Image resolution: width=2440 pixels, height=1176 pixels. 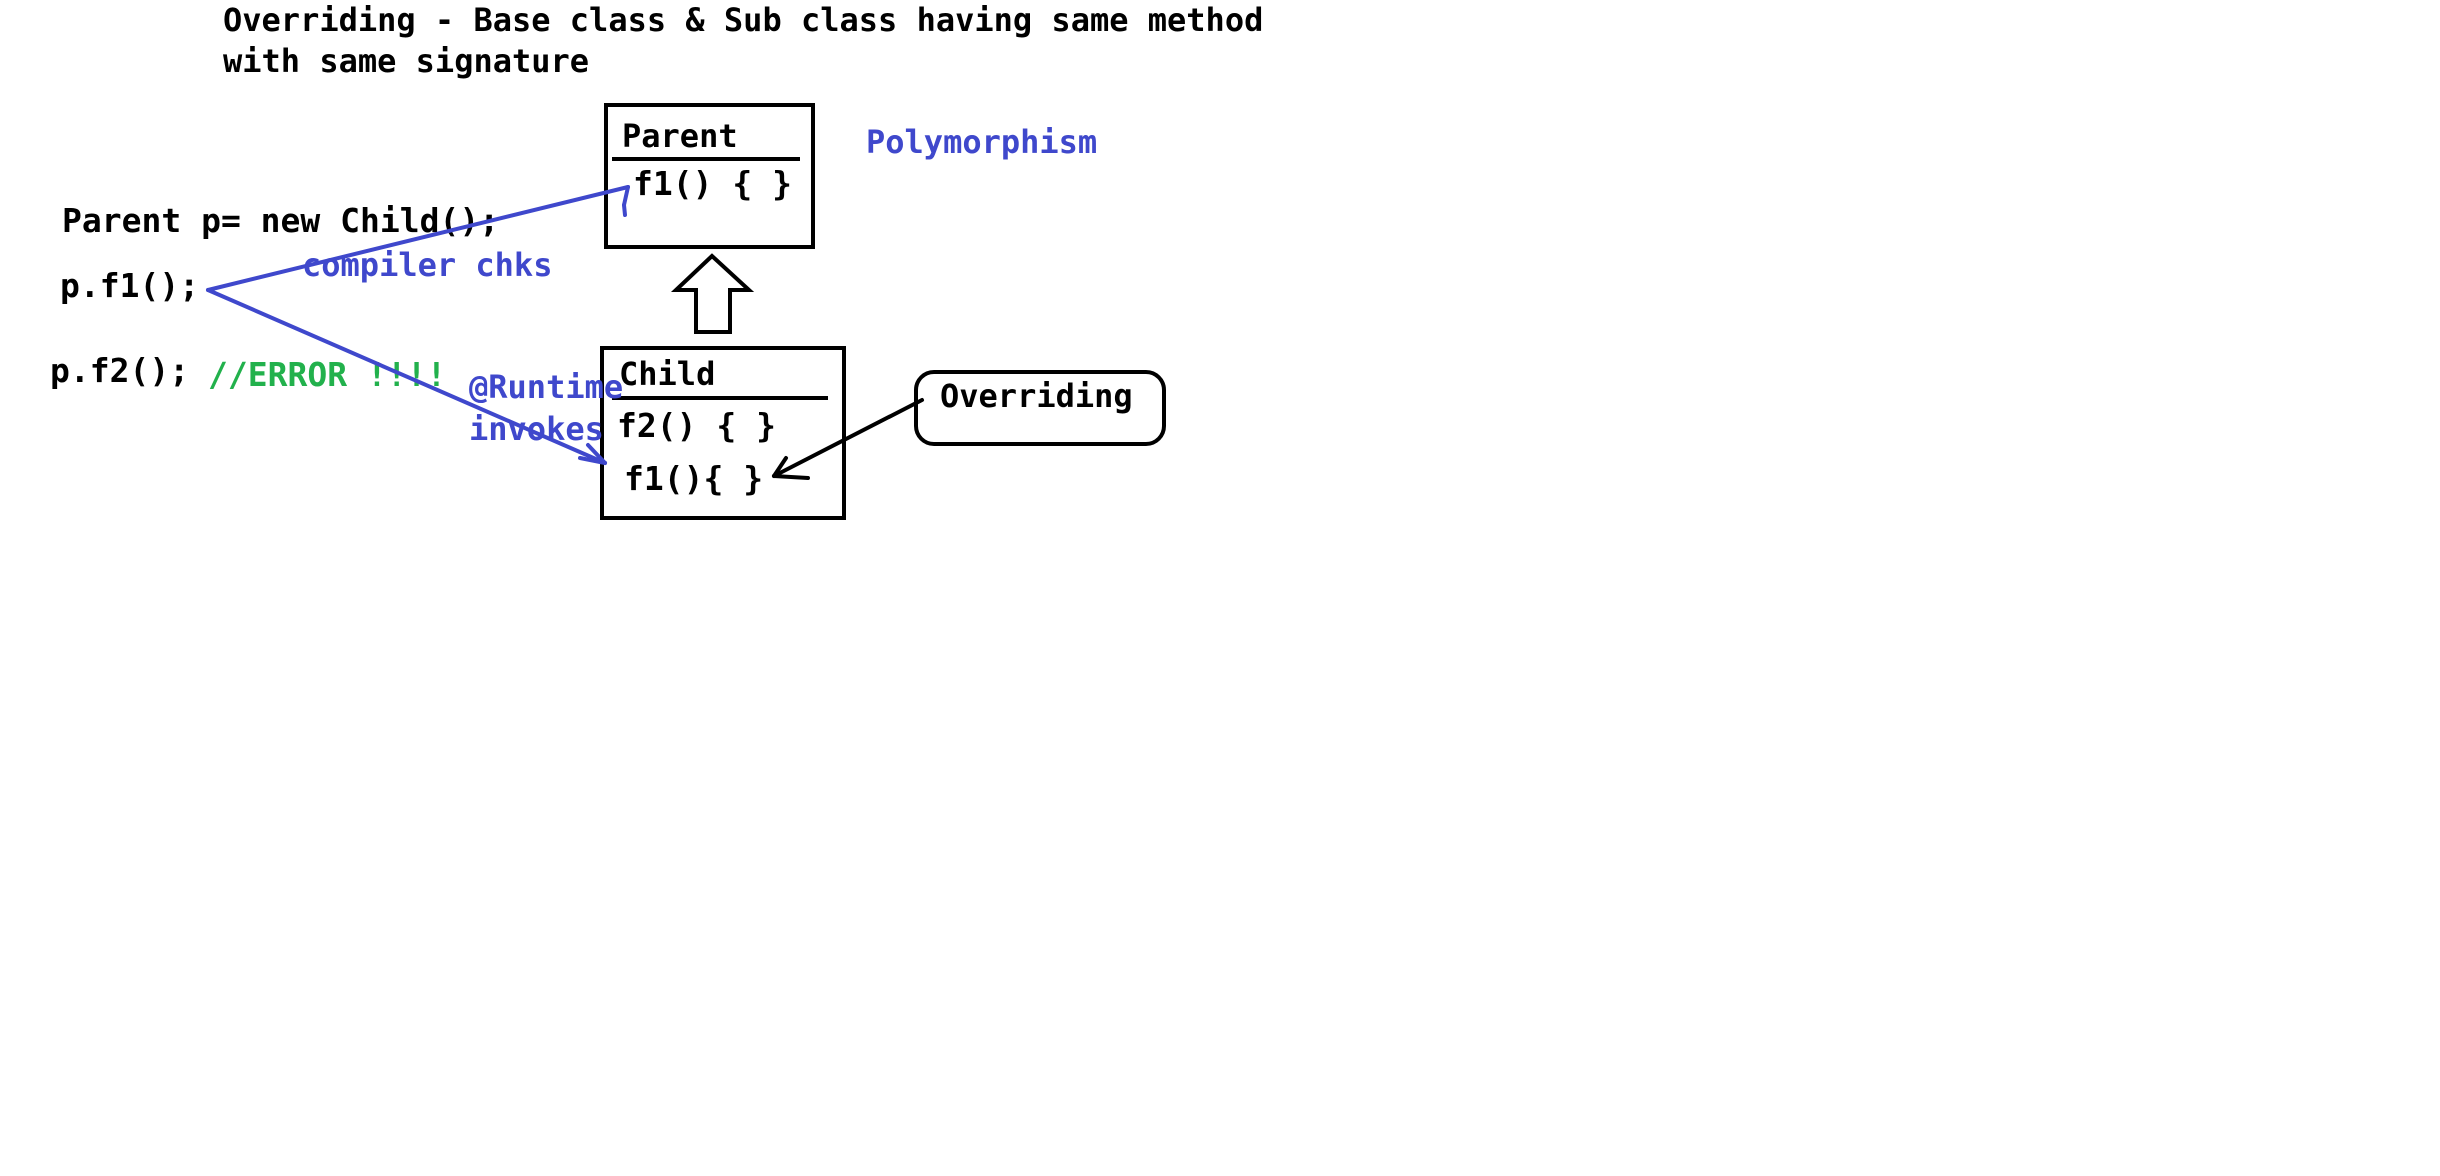 I want to click on code-call-f2: p.f2();, so click(x=119, y=370).